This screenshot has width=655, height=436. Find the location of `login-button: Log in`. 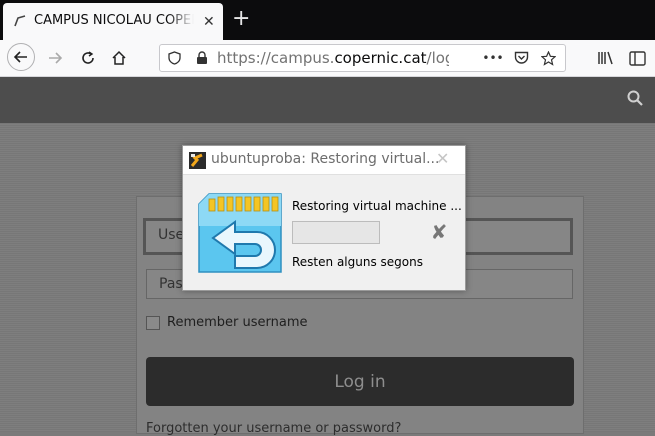

login-button: Log in is located at coordinates (360, 381).